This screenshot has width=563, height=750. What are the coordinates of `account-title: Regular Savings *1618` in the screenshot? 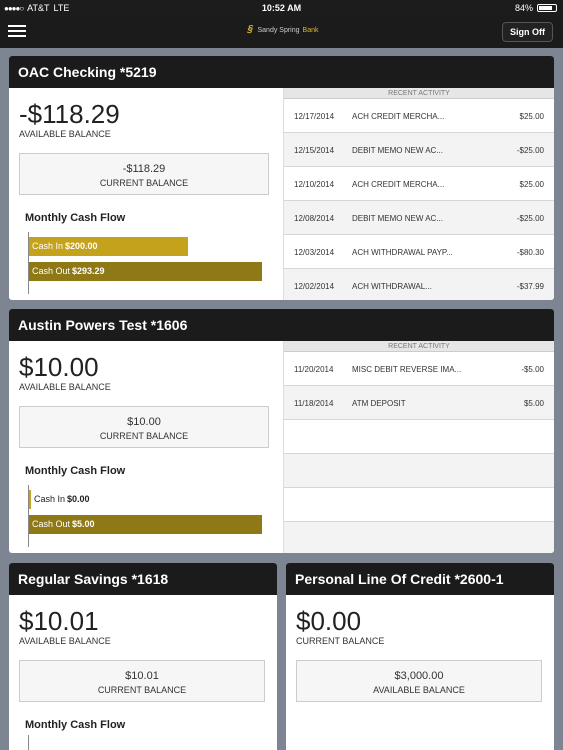 It's located at (143, 579).